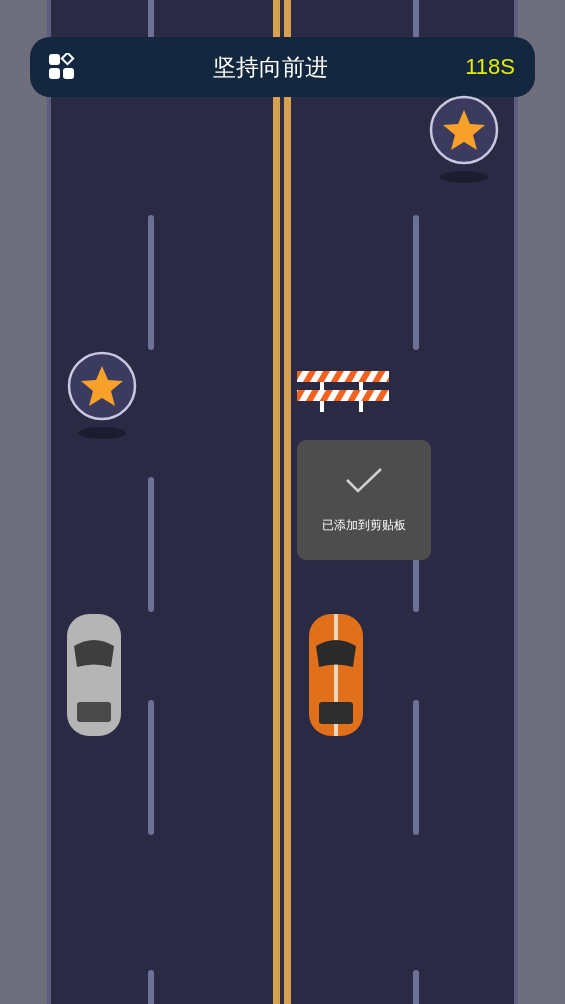 The image size is (565, 1004). What do you see at coordinates (271, 67) in the screenshot?
I see `game-title: 坚持向前进` at bounding box center [271, 67].